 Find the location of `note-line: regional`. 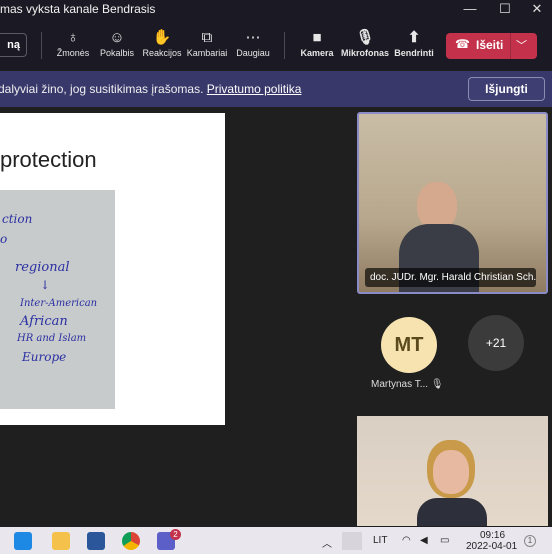

note-line: regional is located at coordinates (42, 267).